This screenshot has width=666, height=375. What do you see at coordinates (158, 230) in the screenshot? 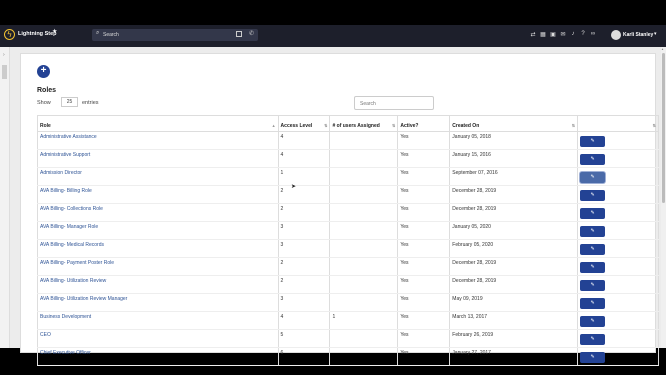
I see `role-cell: AVA Billing- Manager Role` at bounding box center [158, 230].